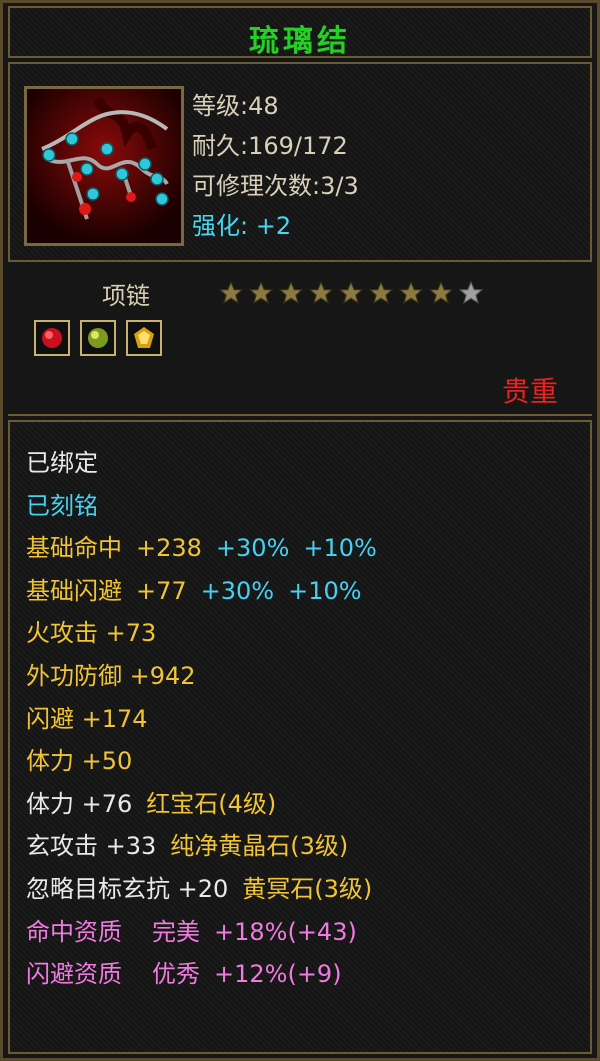  Describe the element at coordinates (211, 803) in the screenshot. I see `gem-name: 红宝石(4级)` at that location.